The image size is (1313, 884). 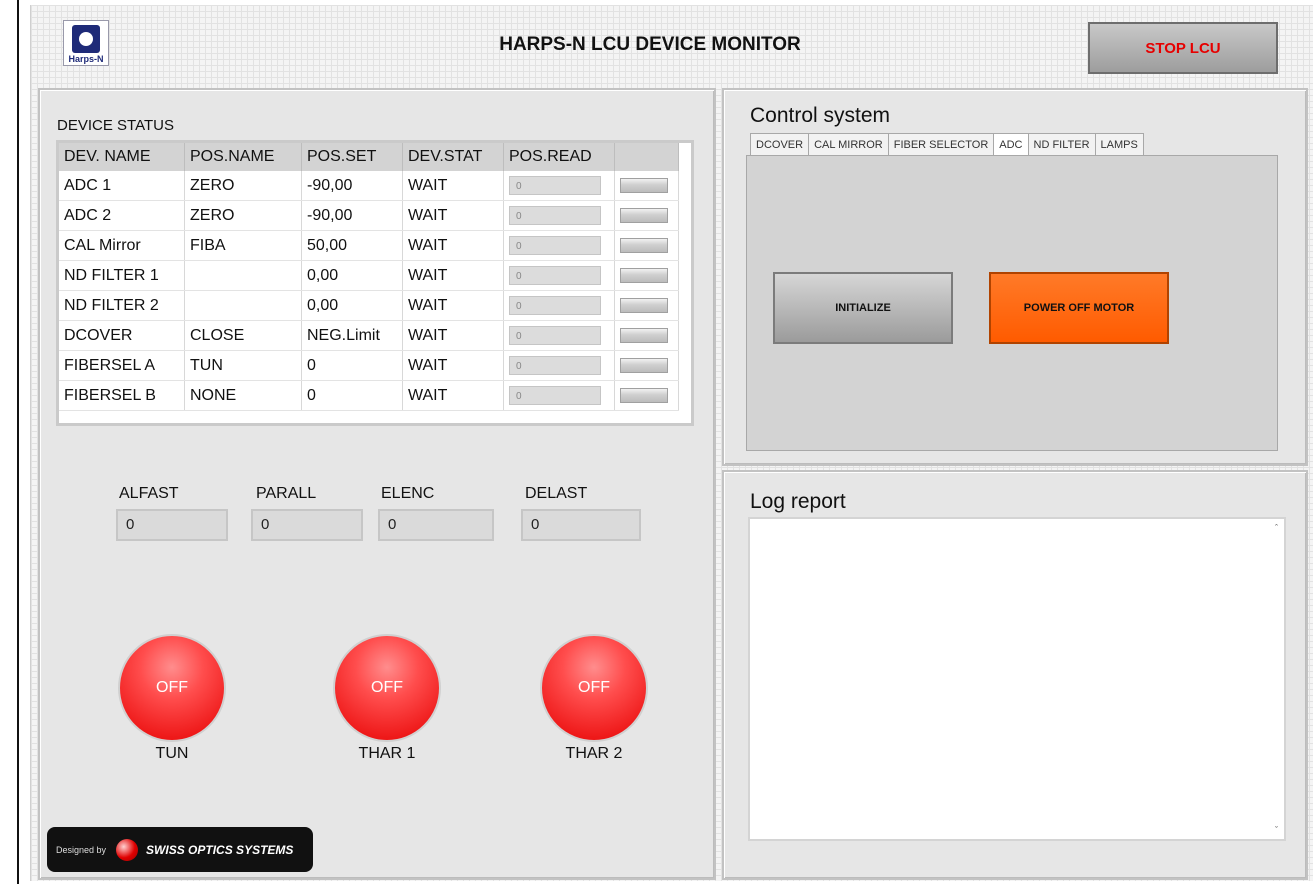 What do you see at coordinates (122, 186) in the screenshot?
I see `device-name-cell: ADC 1` at bounding box center [122, 186].